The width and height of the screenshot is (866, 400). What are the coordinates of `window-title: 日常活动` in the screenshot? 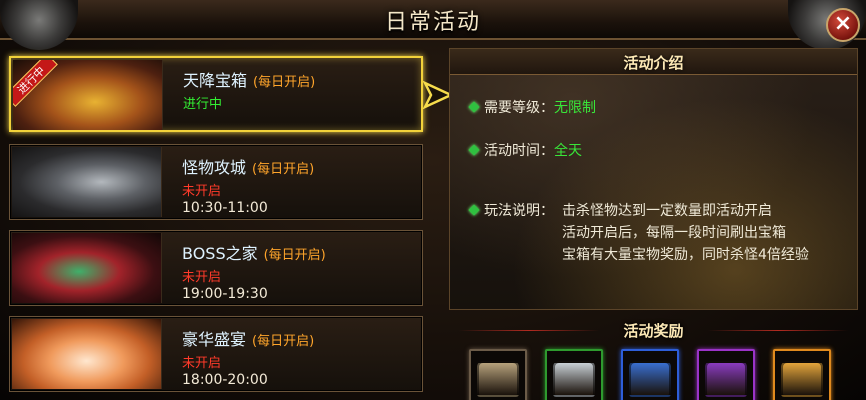 It's located at (432, 22).